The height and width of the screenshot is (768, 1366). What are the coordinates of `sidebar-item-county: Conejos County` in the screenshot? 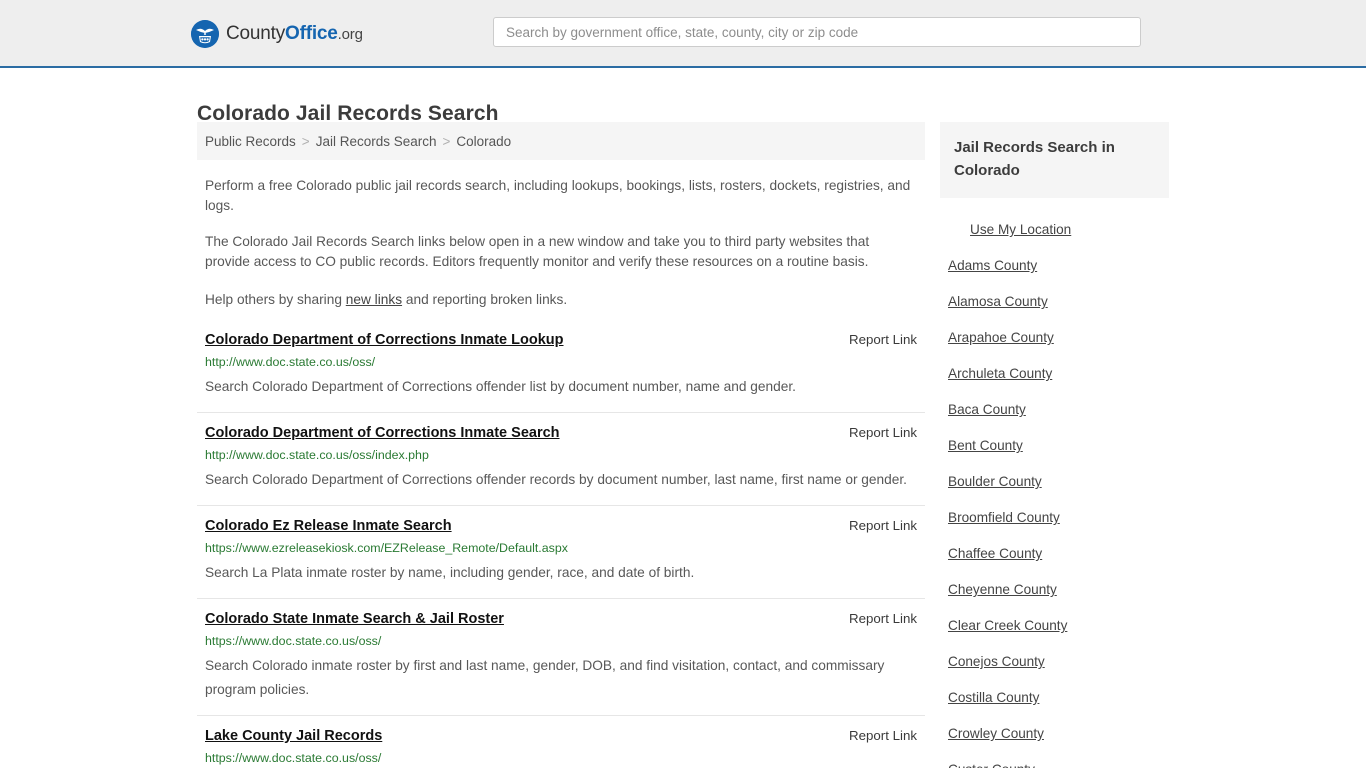 It's located at (1054, 662).